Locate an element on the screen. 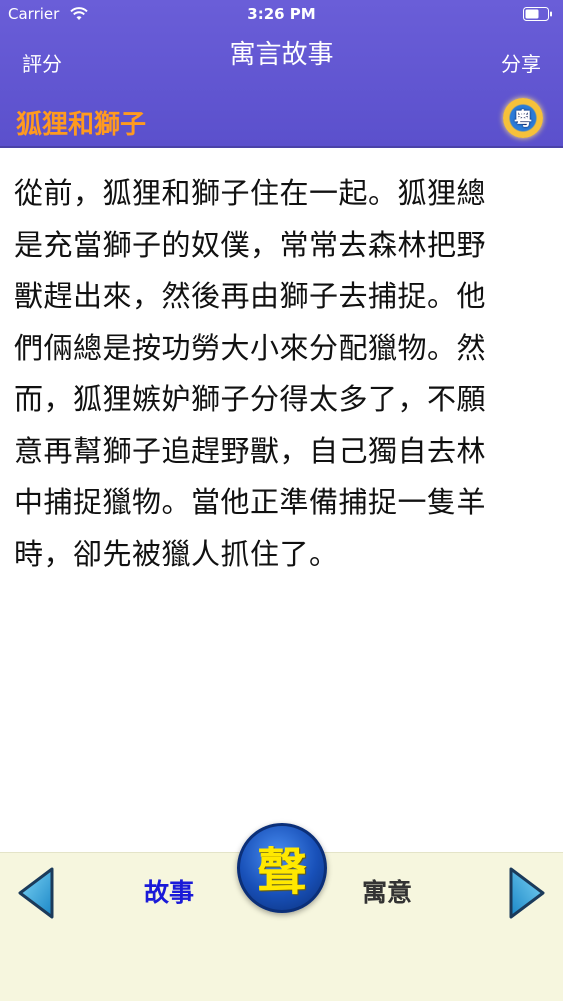 This screenshot has height=1001, width=563. story-title: 狐狸和獅子 is located at coordinates (81, 125).